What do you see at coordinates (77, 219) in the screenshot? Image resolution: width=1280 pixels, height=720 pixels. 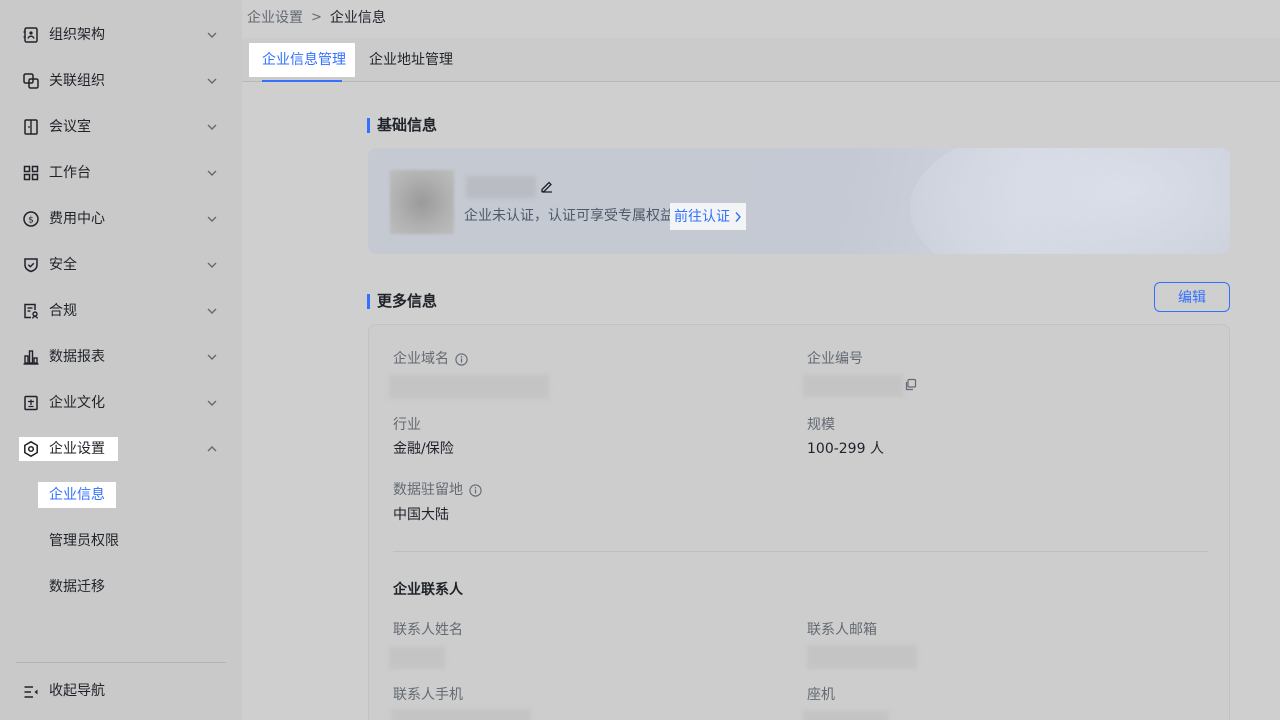 I see `sidebar-item-label: 费用中心` at bounding box center [77, 219].